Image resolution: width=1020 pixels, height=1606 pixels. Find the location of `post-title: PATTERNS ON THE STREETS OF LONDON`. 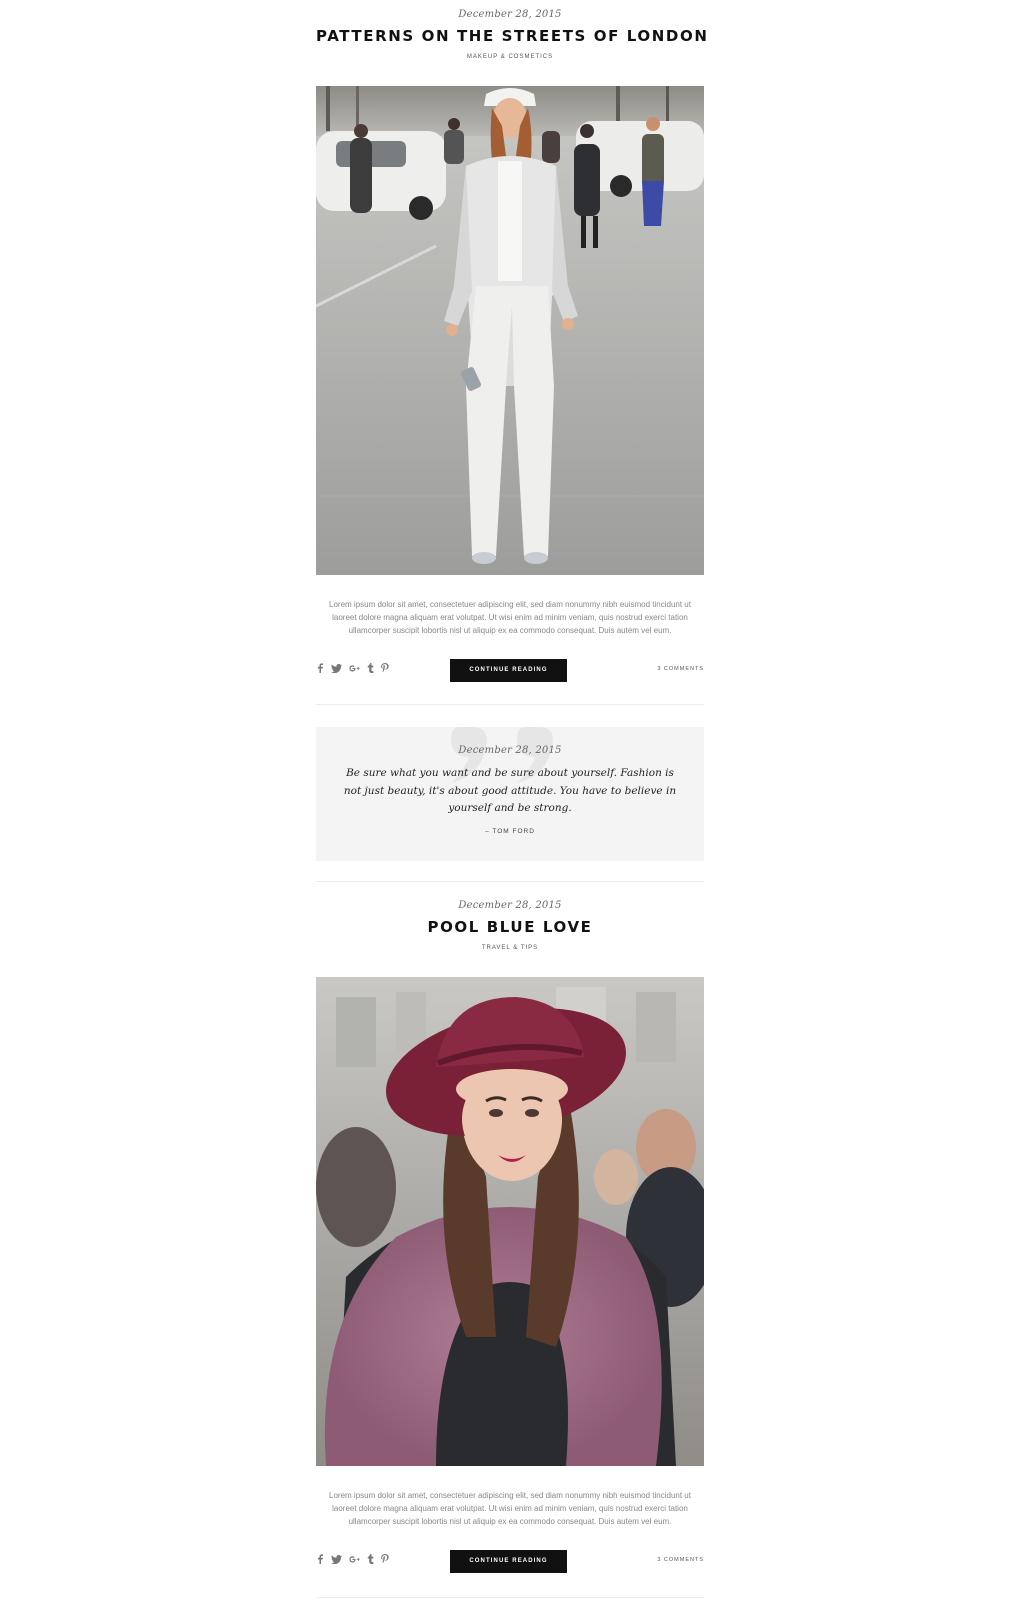

post-title: PATTERNS ON THE STREETS OF LONDON is located at coordinates (511, 36).